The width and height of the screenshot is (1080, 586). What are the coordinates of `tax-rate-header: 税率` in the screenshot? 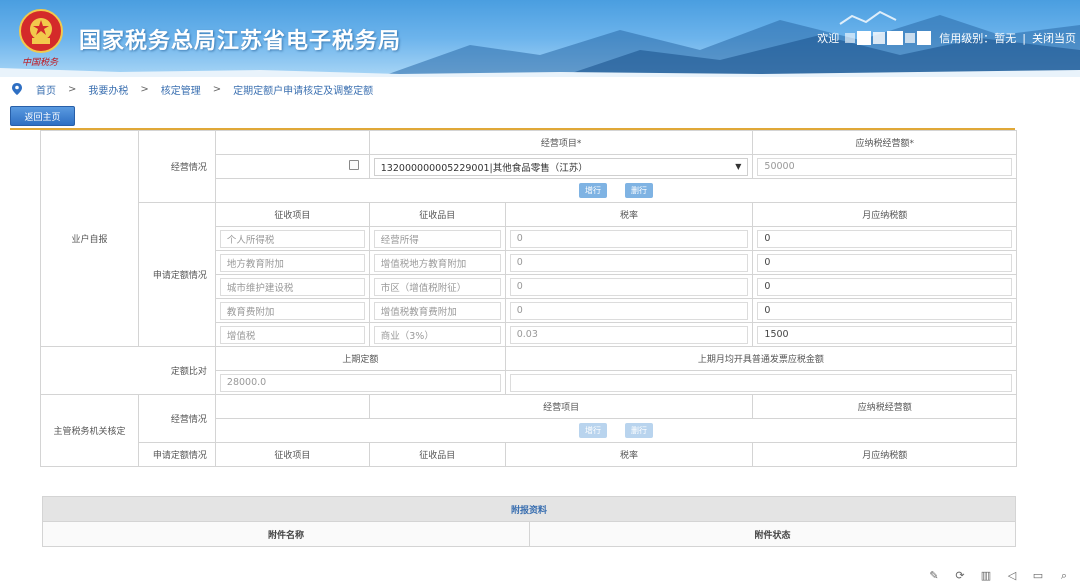 It's located at (629, 214).